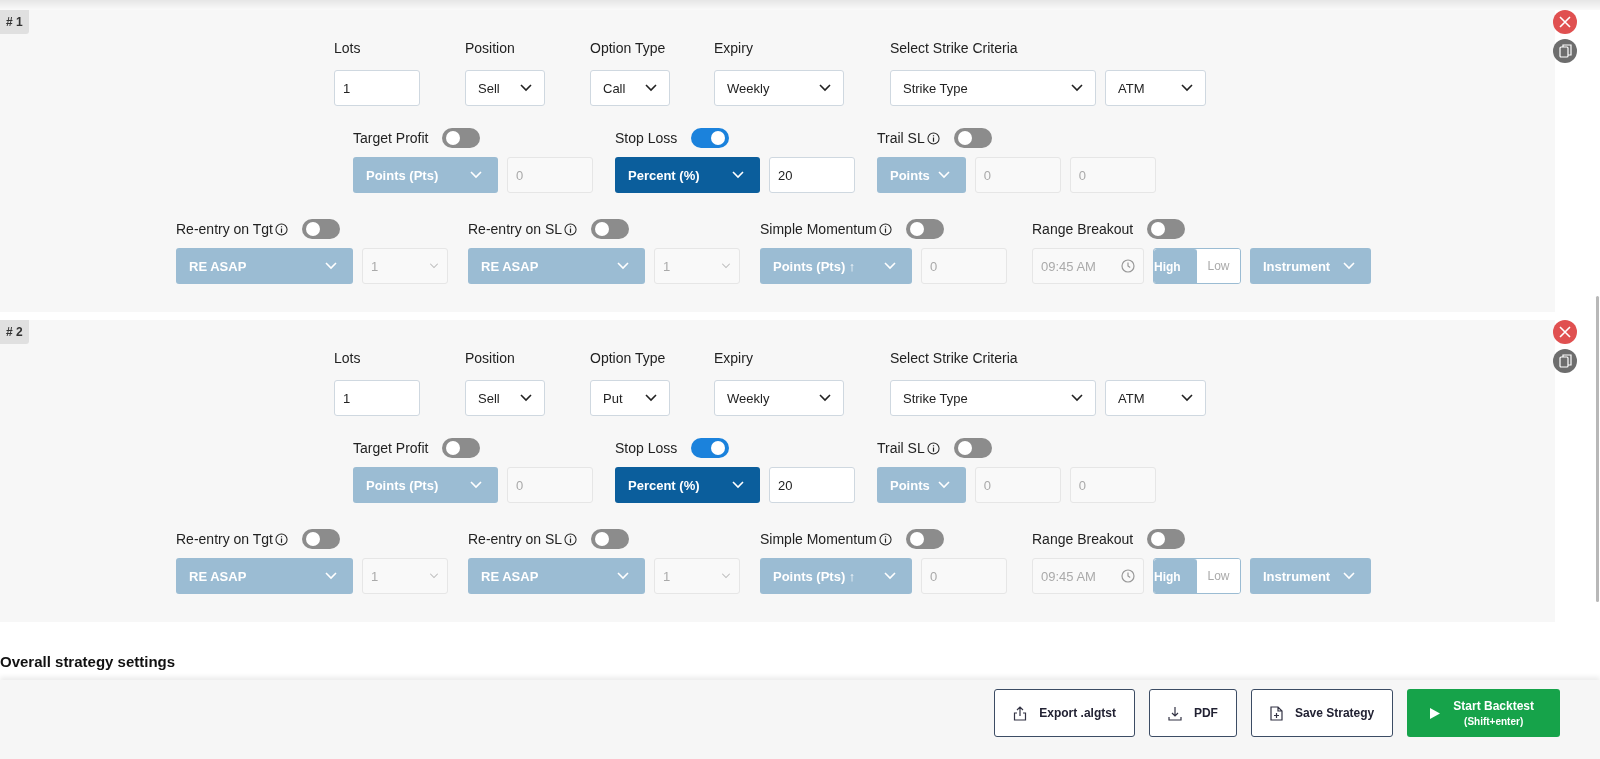 The image size is (1600, 759). Describe the element at coordinates (1322, 713) in the screenshot. I see `save-button: Save Strategy` at that location.